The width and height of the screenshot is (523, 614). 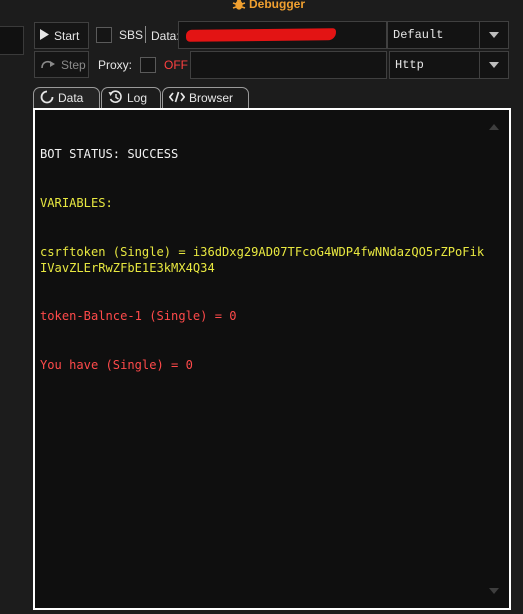 What do you see at coordinates (115, 65) in the screenshot?
I see `proxy-label: Proxy:` at bounding box center [115, 65].